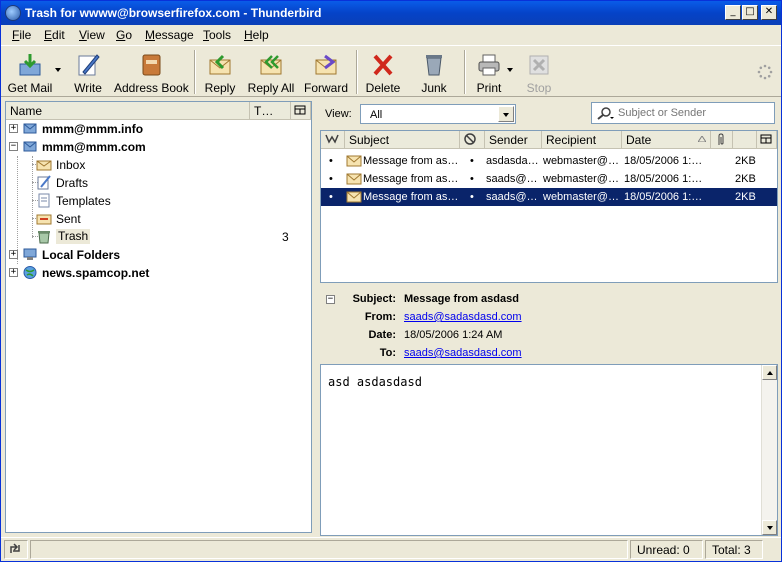 This screenshot has height=562, width=782. What do you see at coordinates (13, 146) in the screenshot?
I see `collapse-icon: −` at bounding box center [13, 146].